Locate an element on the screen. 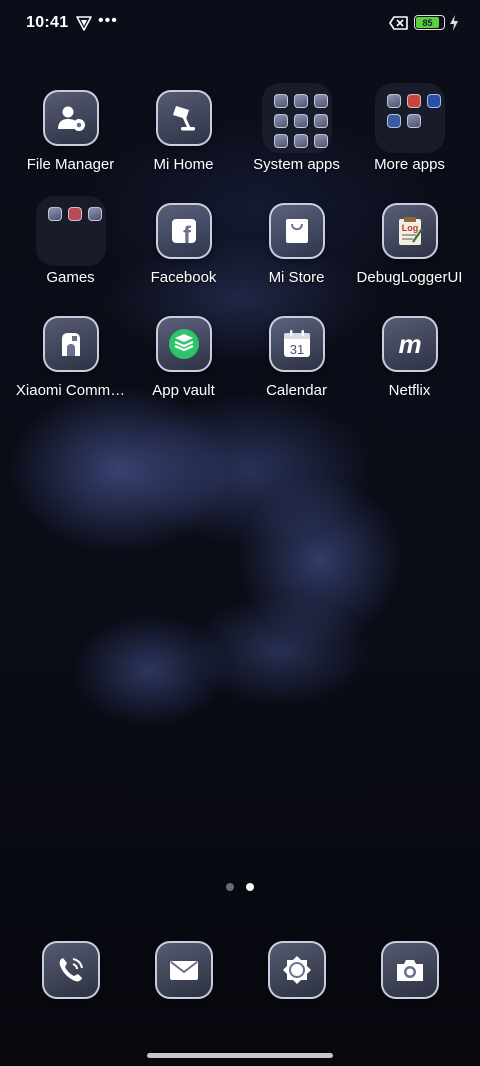 Image resolution: width=480 pixels, height=1066 pixels. more-dots-icon: ••• is located at coordinates (108, 20).